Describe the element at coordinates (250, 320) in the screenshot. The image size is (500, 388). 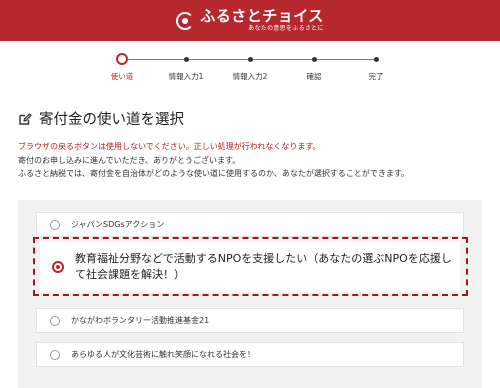
I see `option-kanagawa-volunteer: かながわボランタリー活動推進基金21` at that location.